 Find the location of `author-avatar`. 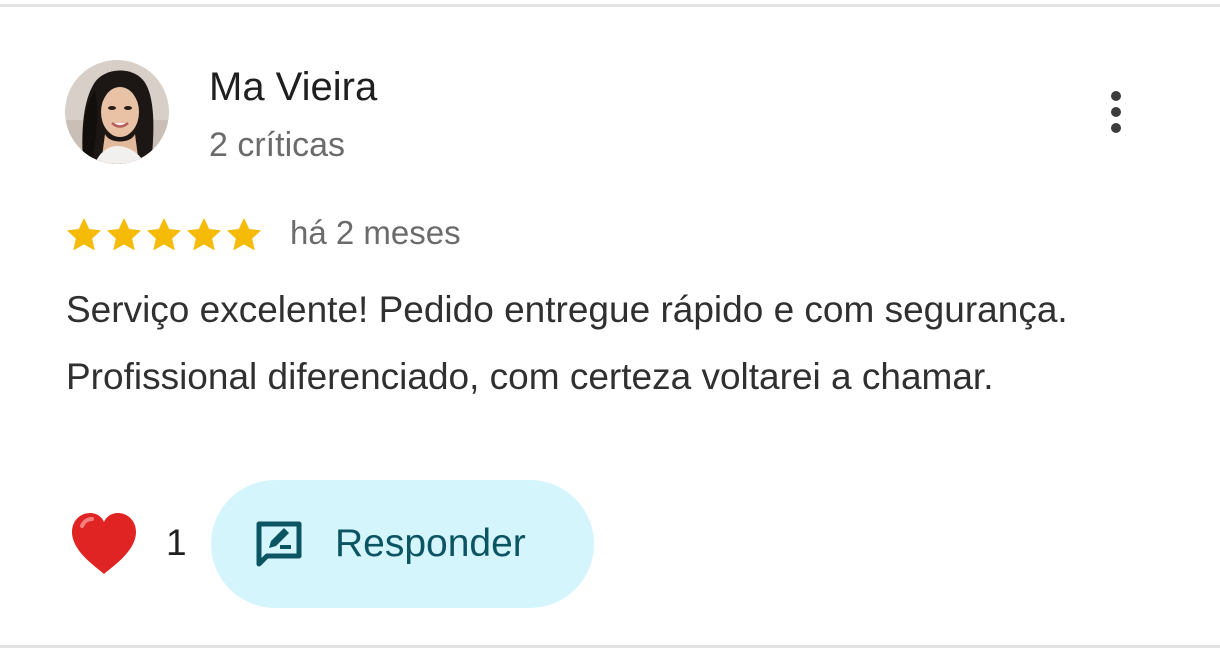

author-avatar is located at coordinates (117, 112).